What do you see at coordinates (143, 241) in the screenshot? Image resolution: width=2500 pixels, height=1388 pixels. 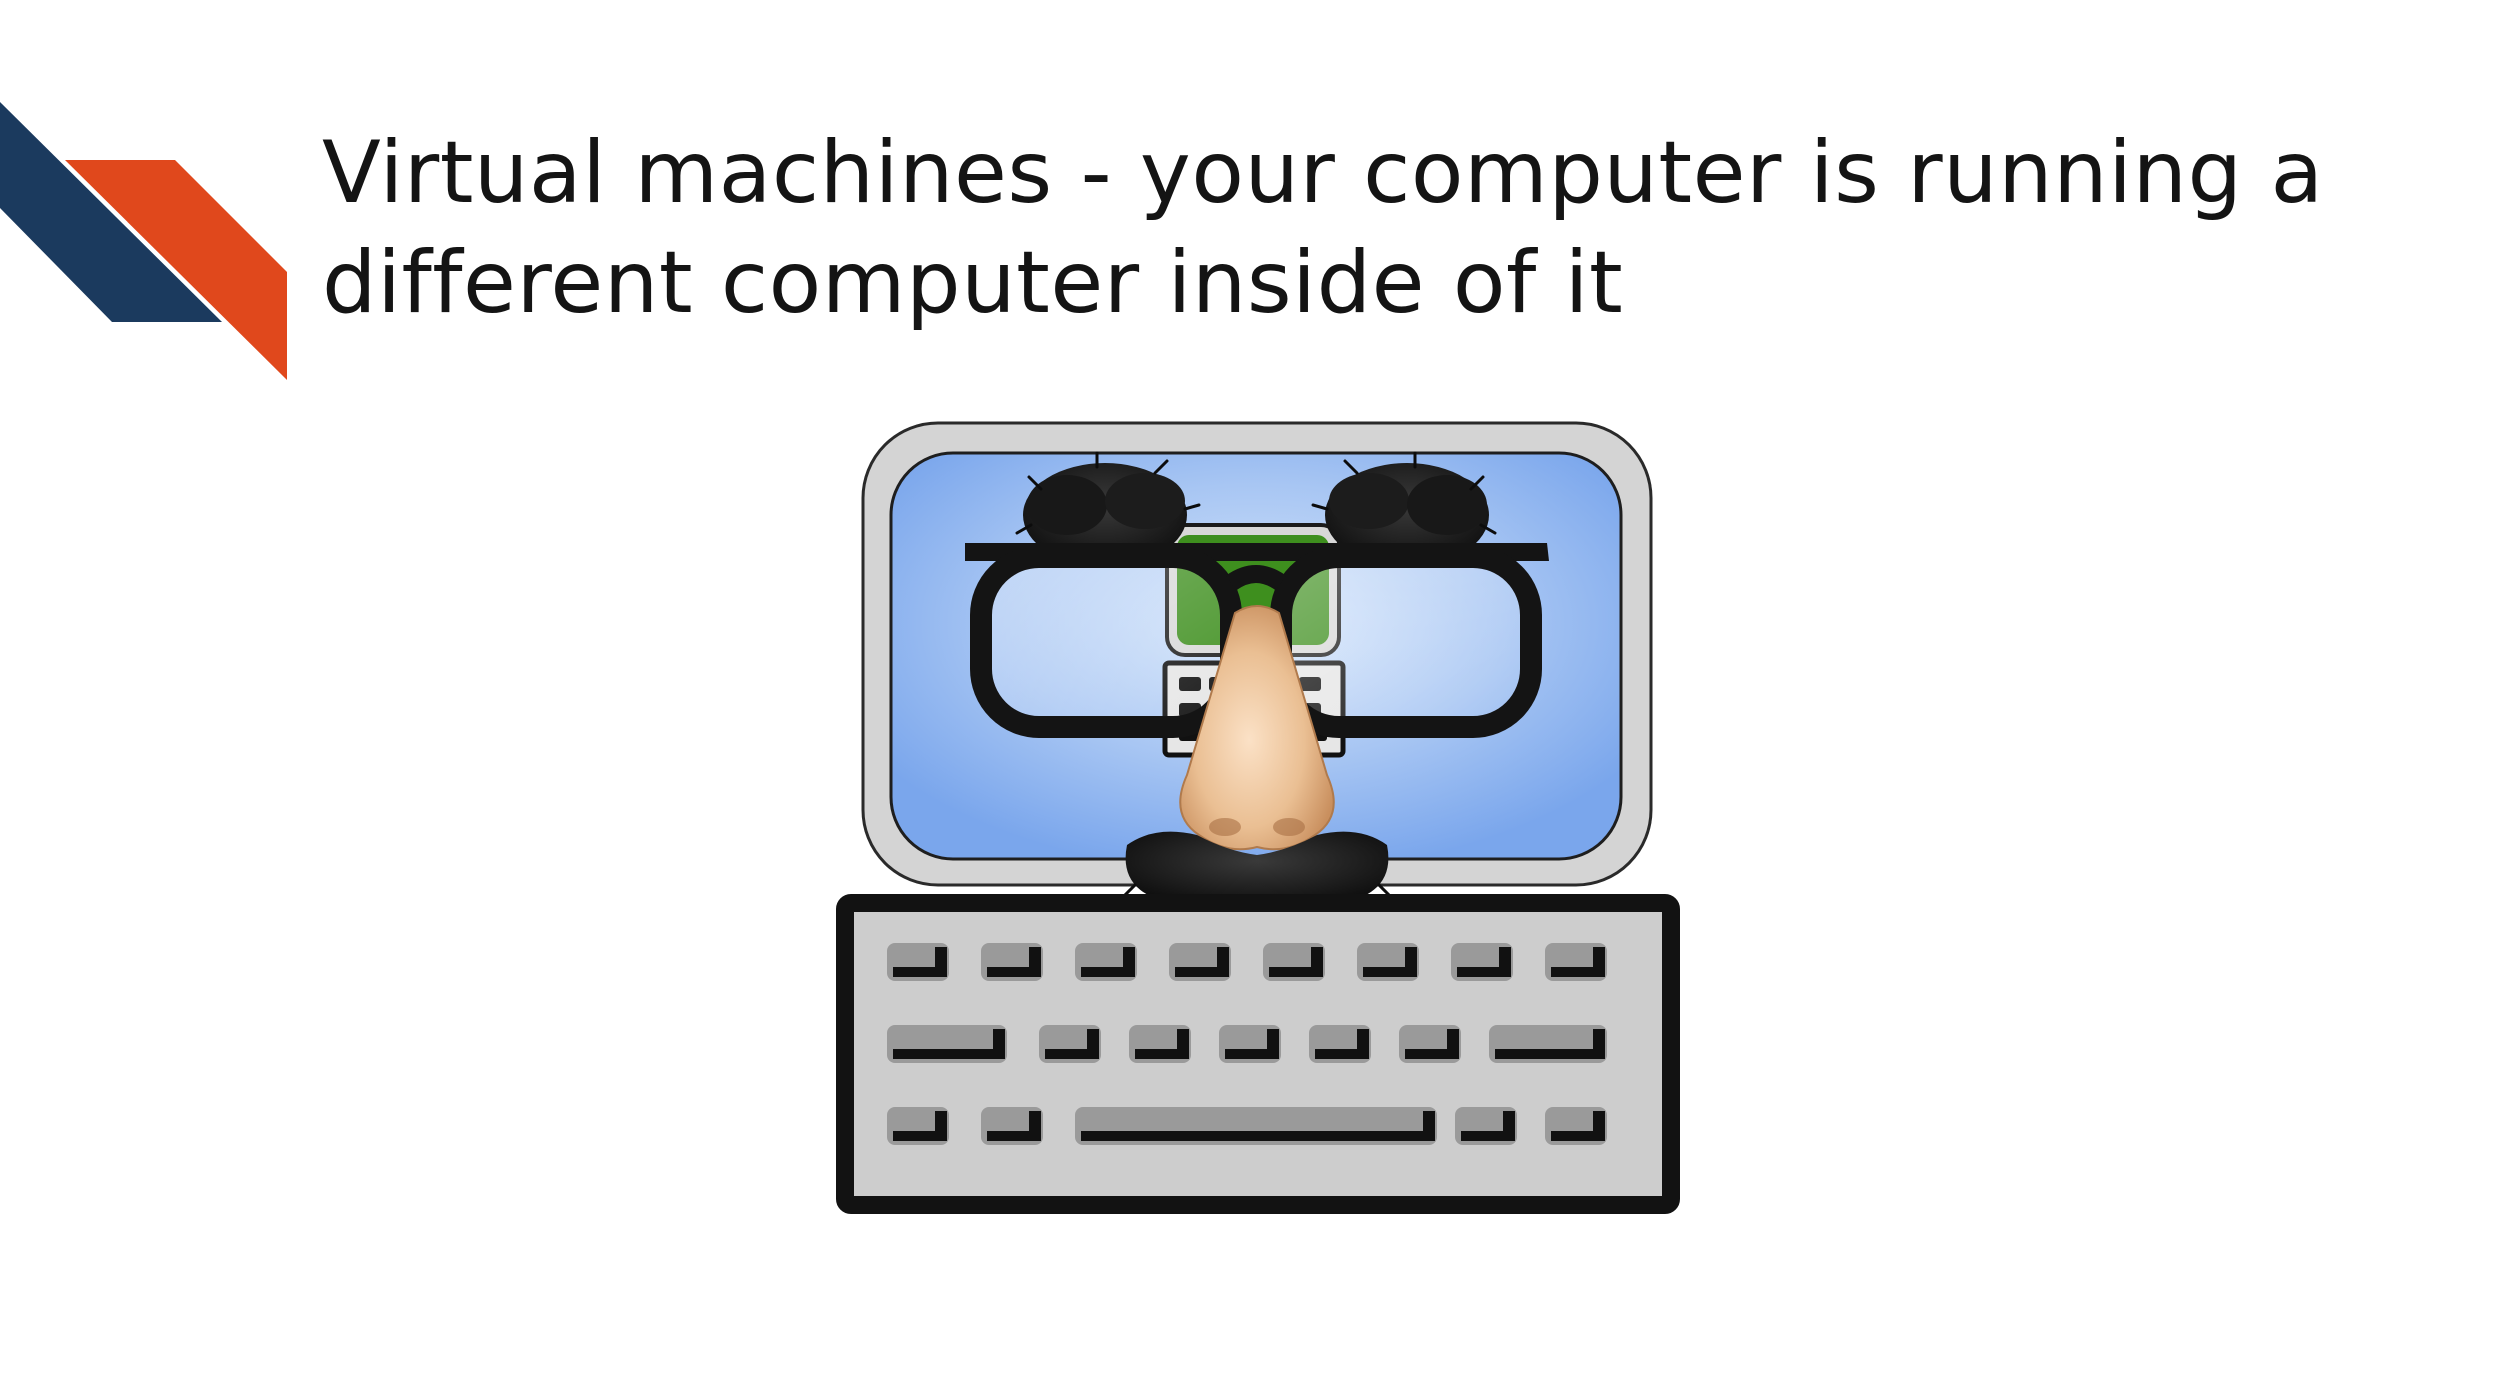 I see `corner-stripes-decoration` at bounding box center [143, 241].